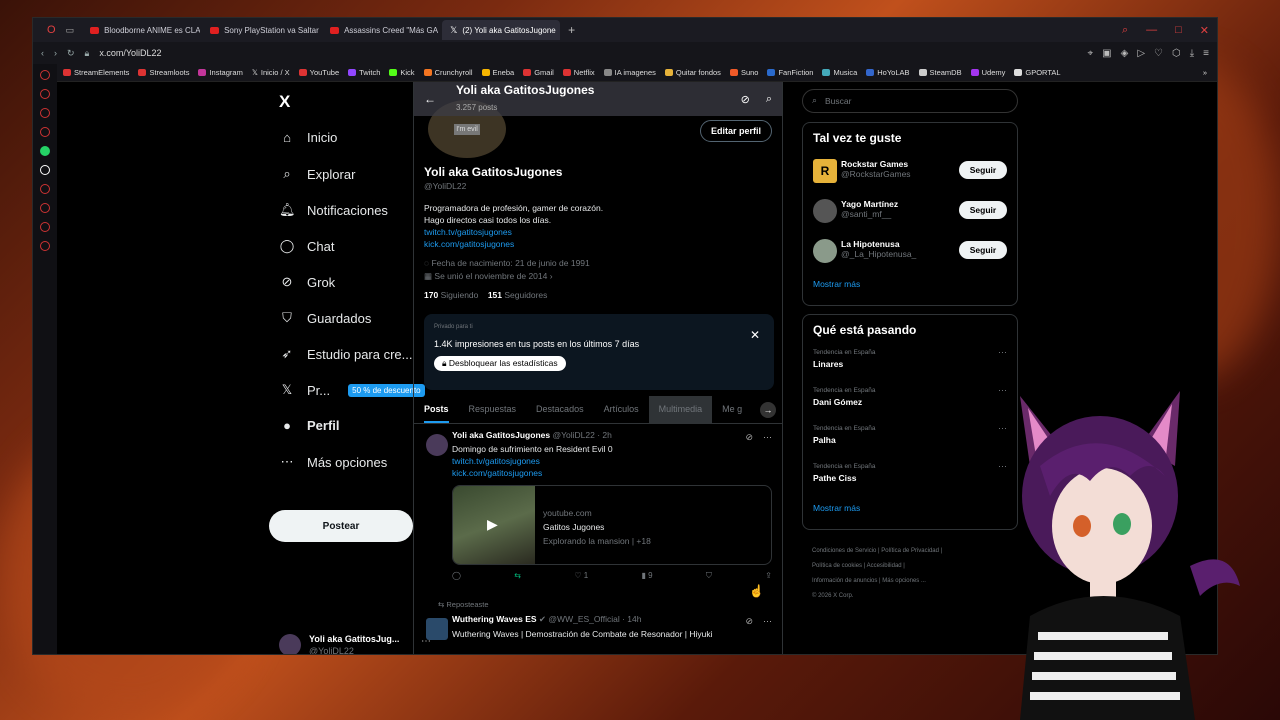 The image size is (1280, 720). What do you see at coordinates (844, 551) in the screenshot?
I see `footer-link: Condiciones de Servicio` at bounding box center [844, 551].